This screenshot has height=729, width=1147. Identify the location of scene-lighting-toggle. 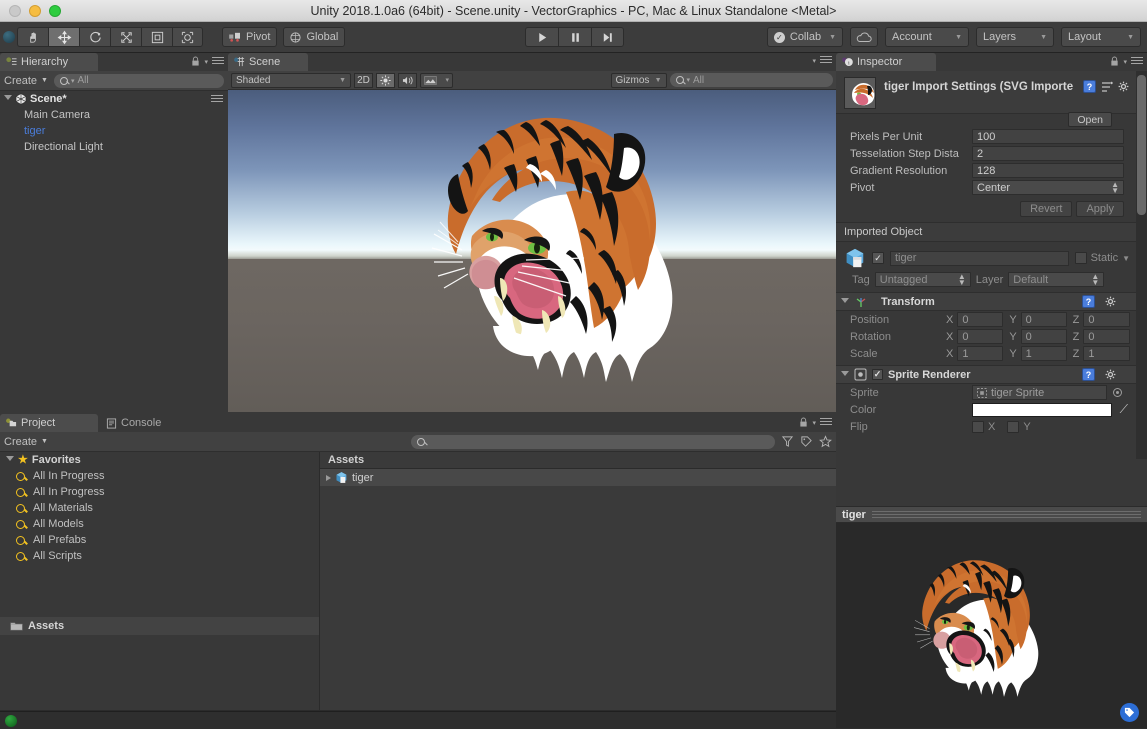
(385, 80).